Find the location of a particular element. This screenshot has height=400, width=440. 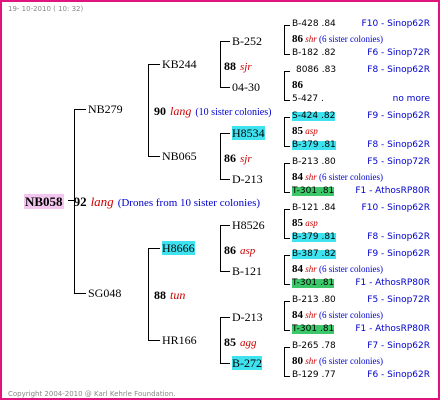

grandparent-node-1: NB065 is located at coordinates (179, 156).